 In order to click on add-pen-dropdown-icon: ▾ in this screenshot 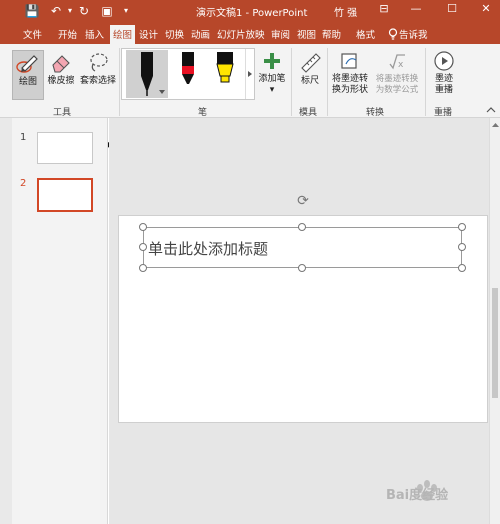, I will do `click(272, 90)`.